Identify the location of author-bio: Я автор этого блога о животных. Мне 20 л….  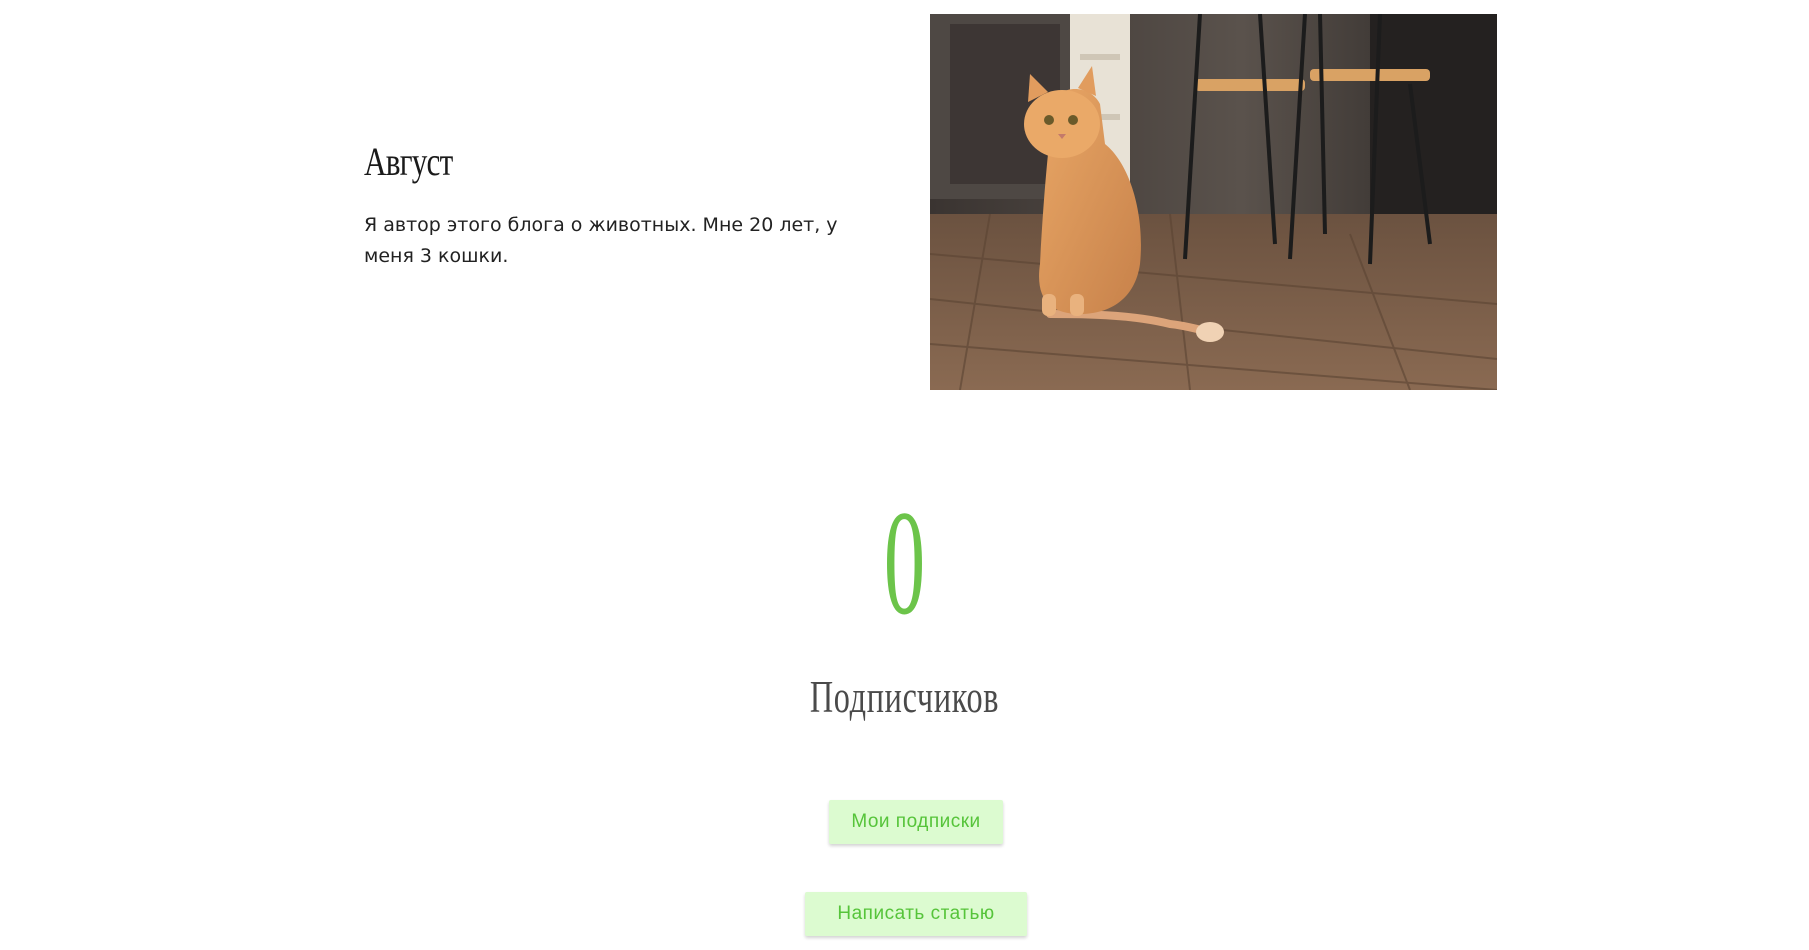
(601, 240).